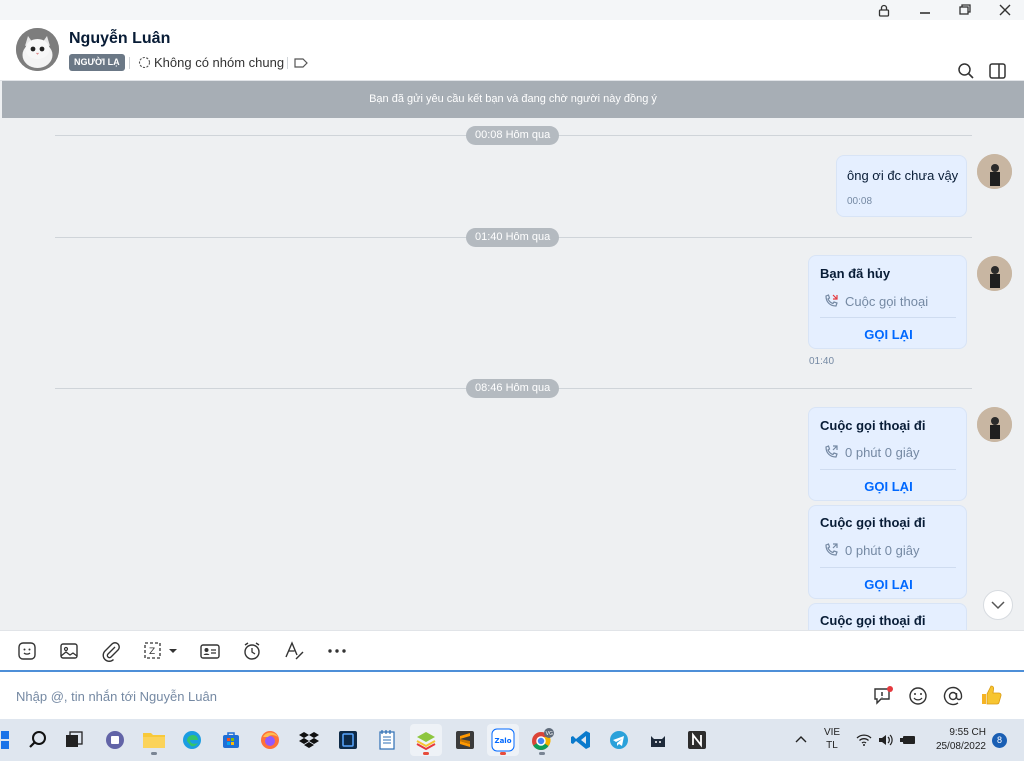  Describe the element at coordinates (965, 10) in the screenshot. I see `restore-button` at that location.